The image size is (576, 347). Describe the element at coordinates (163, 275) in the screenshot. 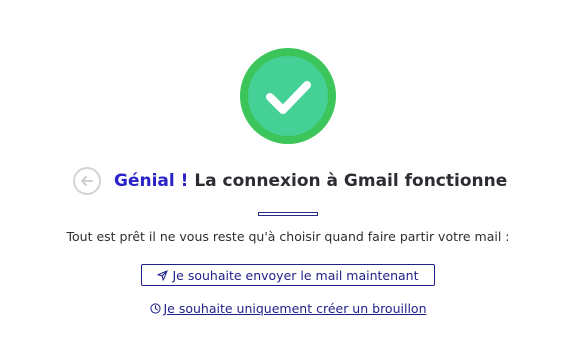

I see `paper-plane-icon` at that location.